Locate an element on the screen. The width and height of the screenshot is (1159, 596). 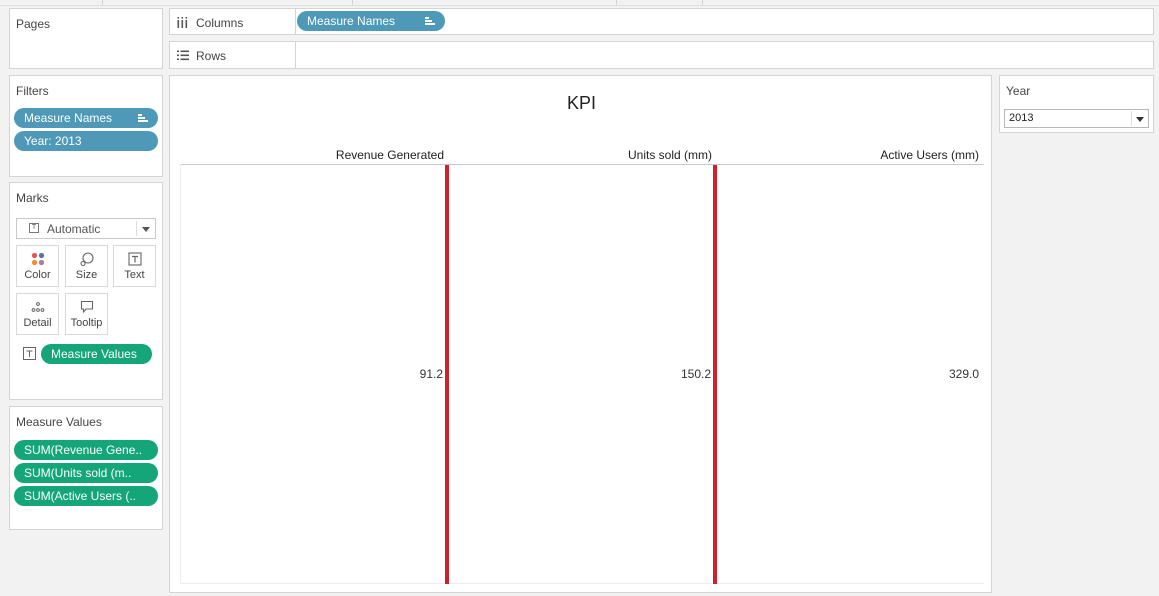
filters-card: Filters Measure Names Year: 2013 is located at coordinates (86, 126).